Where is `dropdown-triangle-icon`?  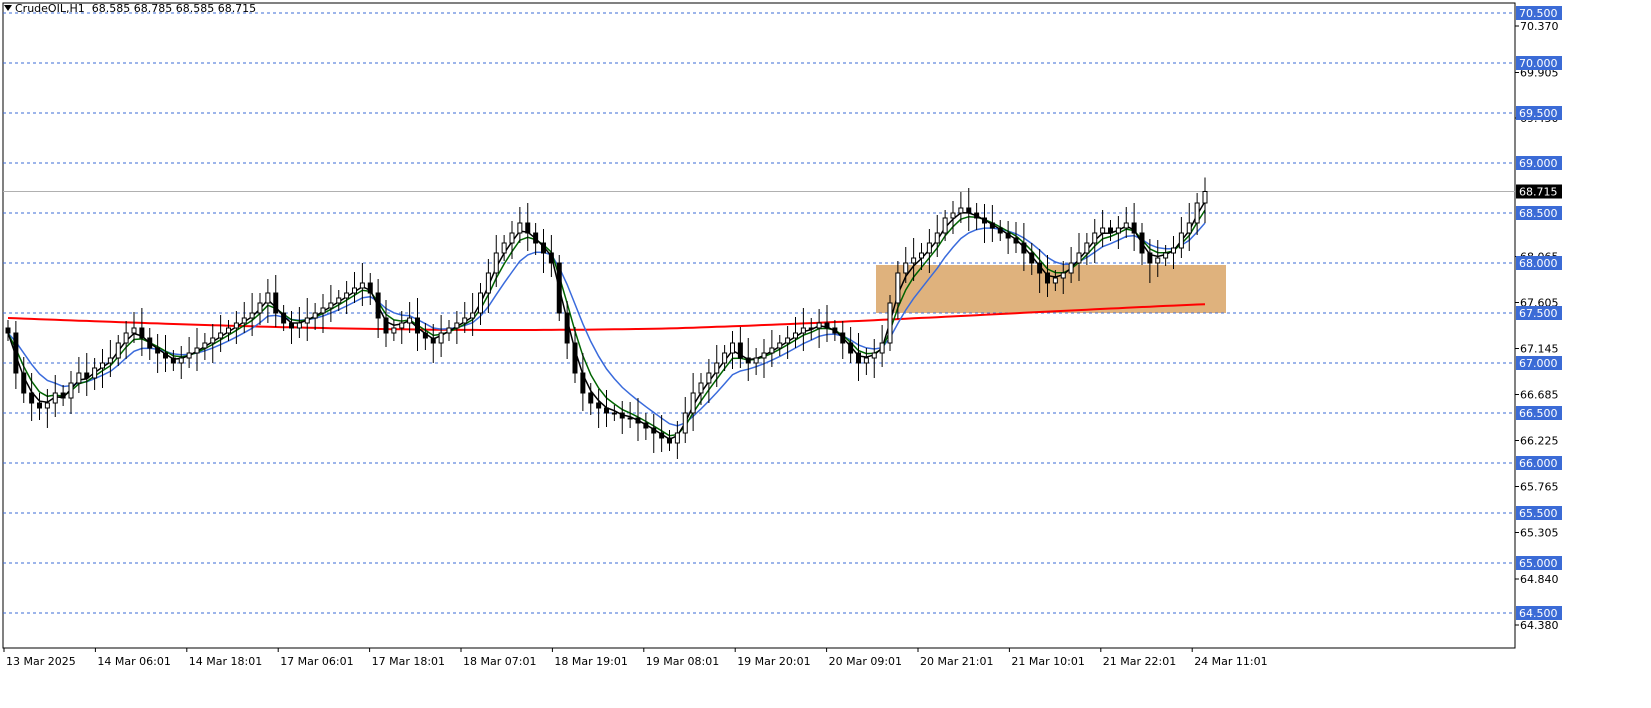
dropdown-triangle-icon is located at coordinates (8, 8).